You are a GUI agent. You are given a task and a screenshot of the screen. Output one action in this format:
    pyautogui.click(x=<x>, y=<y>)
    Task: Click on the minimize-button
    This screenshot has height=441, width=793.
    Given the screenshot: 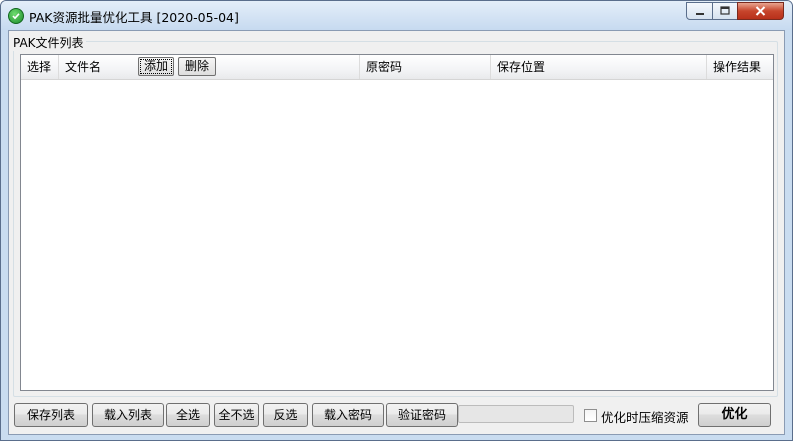 What is the action you would take?
    pyautogui.click(x=699, y=11)
    